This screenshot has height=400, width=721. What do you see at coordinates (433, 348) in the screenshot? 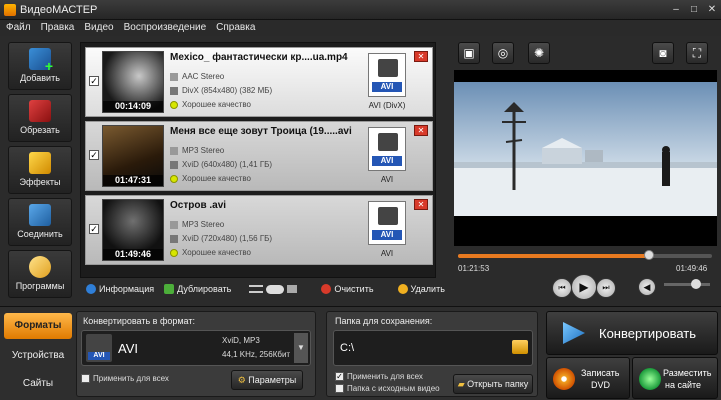
I see `save-path-field: C:\` at bounding box center [433, 348].